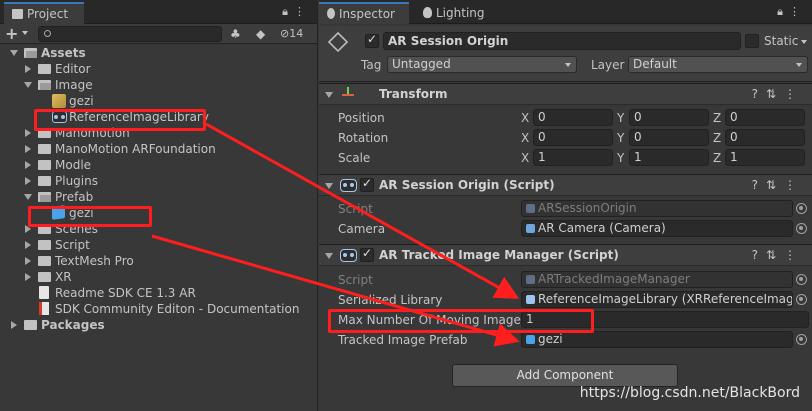 The image size is (812, 411). What do you see at coordinates (260, 34) in the screenshot?
I see `filter-label-icon: ◆` at bounding box center [260, 34].